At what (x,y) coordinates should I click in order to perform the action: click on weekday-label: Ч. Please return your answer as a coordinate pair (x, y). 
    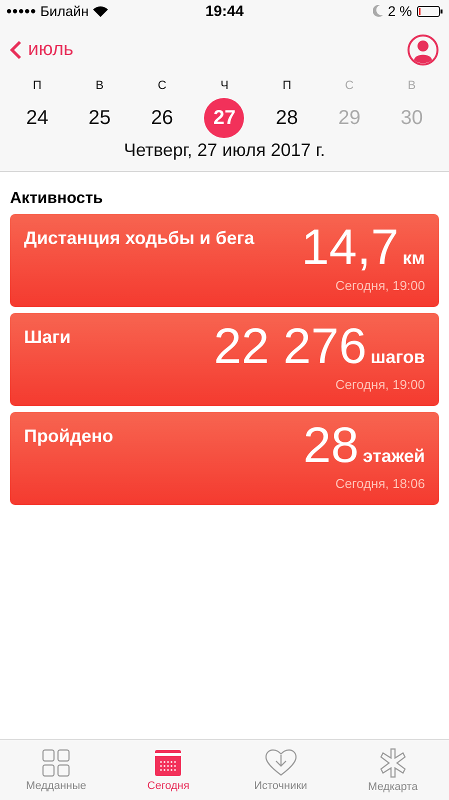
    Looking at the image, I should click on (224, 85).